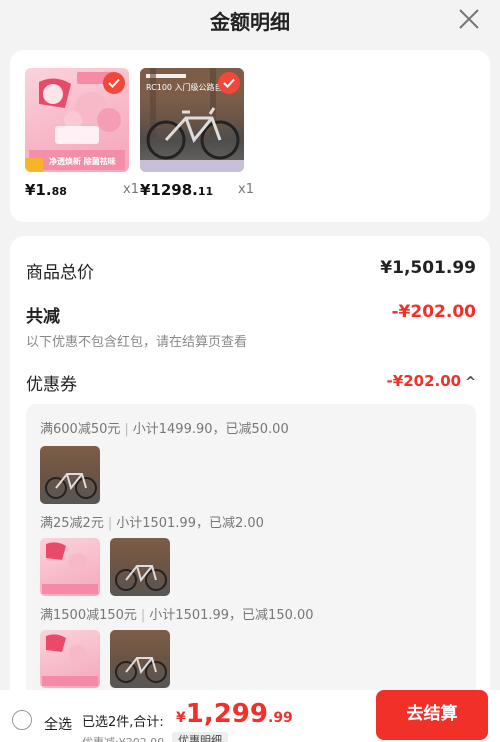  What do you see at coordinates (137, 342) in the screenshot?
I see `discount-note: 以下优惠不包含红包，请在结算页查看` at bounding box center [137, 342].